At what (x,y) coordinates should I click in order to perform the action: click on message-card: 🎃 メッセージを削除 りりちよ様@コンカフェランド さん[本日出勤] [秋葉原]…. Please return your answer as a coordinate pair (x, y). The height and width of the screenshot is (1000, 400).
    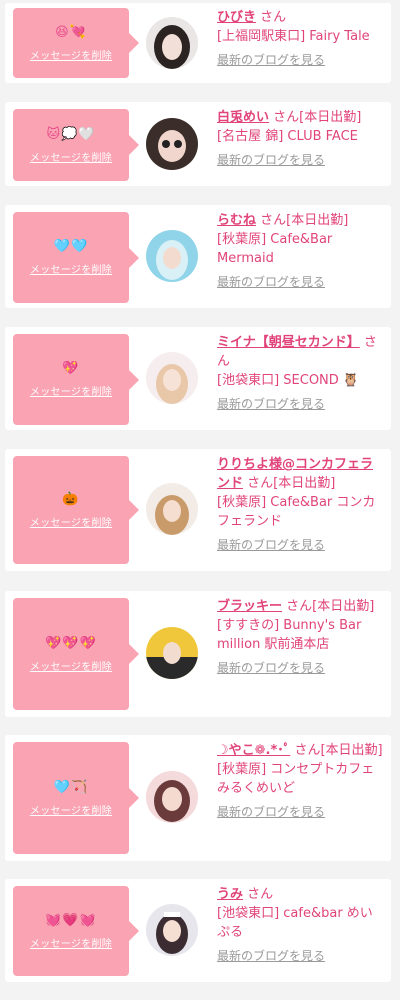
    Looking at the image, I should click on (198, 510).